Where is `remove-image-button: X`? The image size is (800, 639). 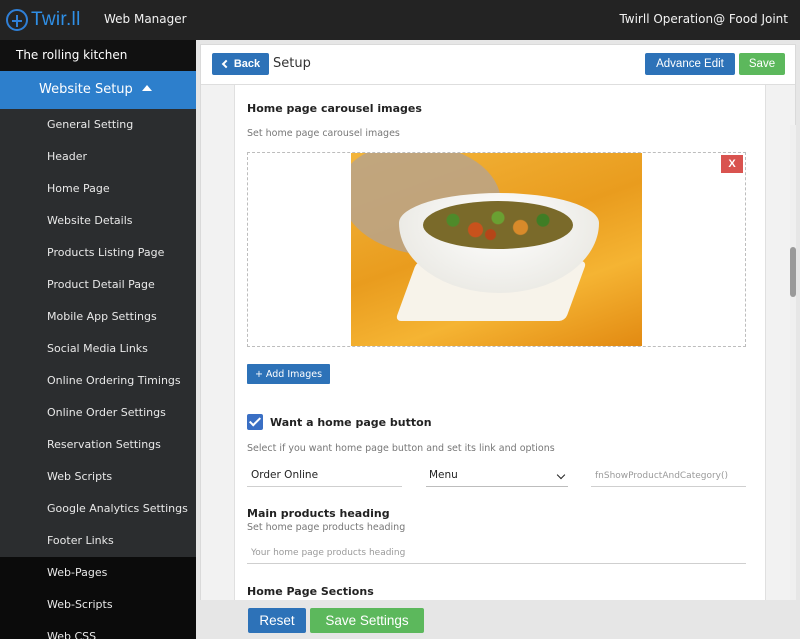
remove-image-button: X is located at coordinates (732, 164).